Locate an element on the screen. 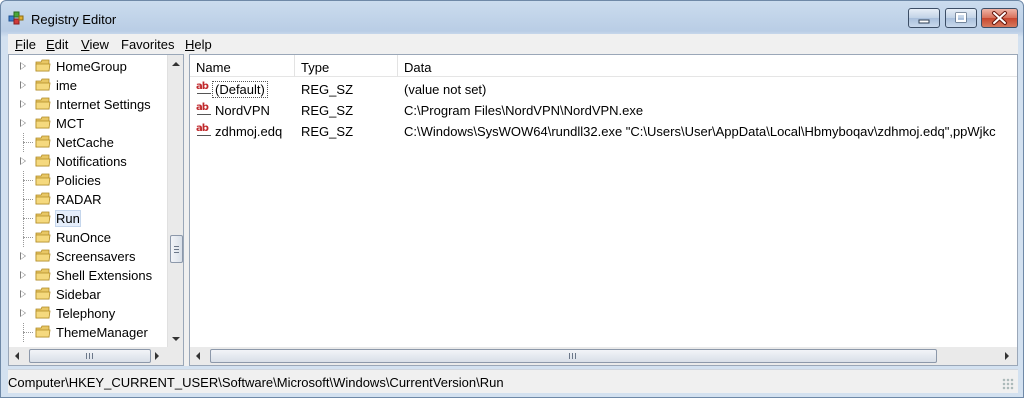 Image resolution: width=1024 pixels, height=398 pixels. value-name: (Default) is located at coordinates (240, 89).